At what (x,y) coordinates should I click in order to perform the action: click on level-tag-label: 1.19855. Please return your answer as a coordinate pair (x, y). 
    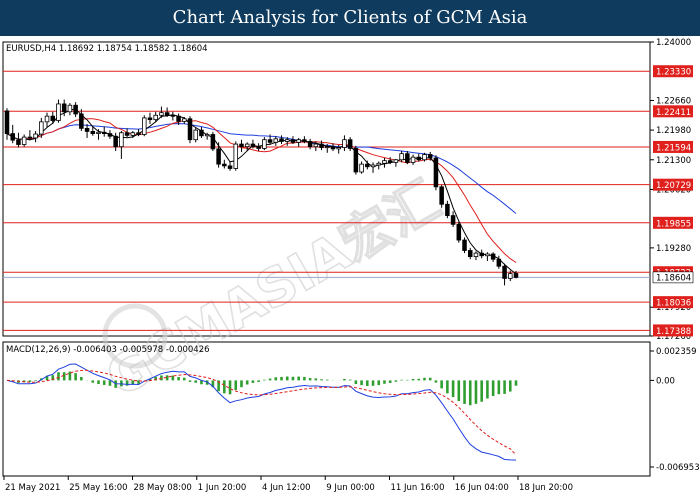
    Looking at the image, I should click on (673, 224).